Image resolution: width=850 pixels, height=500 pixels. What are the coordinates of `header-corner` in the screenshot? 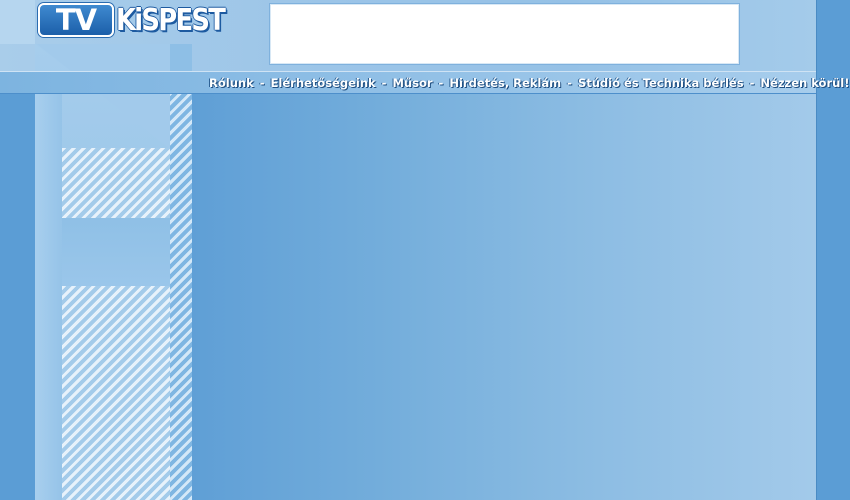 It's located at (17, 22).